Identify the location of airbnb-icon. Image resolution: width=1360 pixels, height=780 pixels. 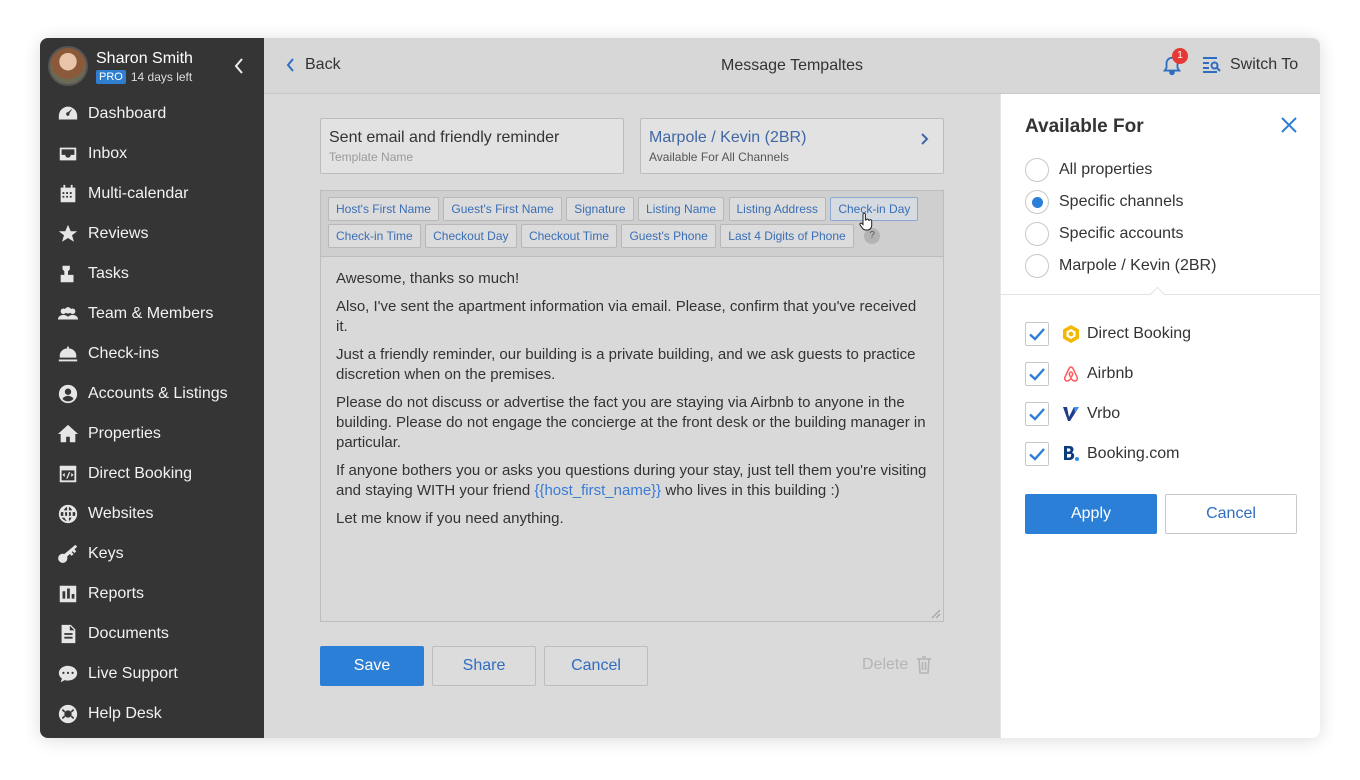
(1071, 374).